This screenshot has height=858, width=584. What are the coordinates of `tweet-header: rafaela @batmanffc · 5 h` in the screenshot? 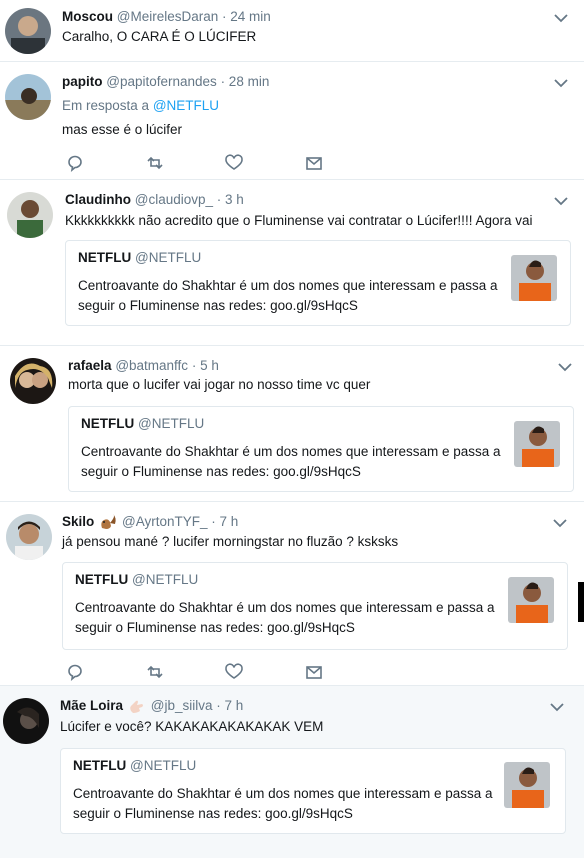 It's located at (143, 365).